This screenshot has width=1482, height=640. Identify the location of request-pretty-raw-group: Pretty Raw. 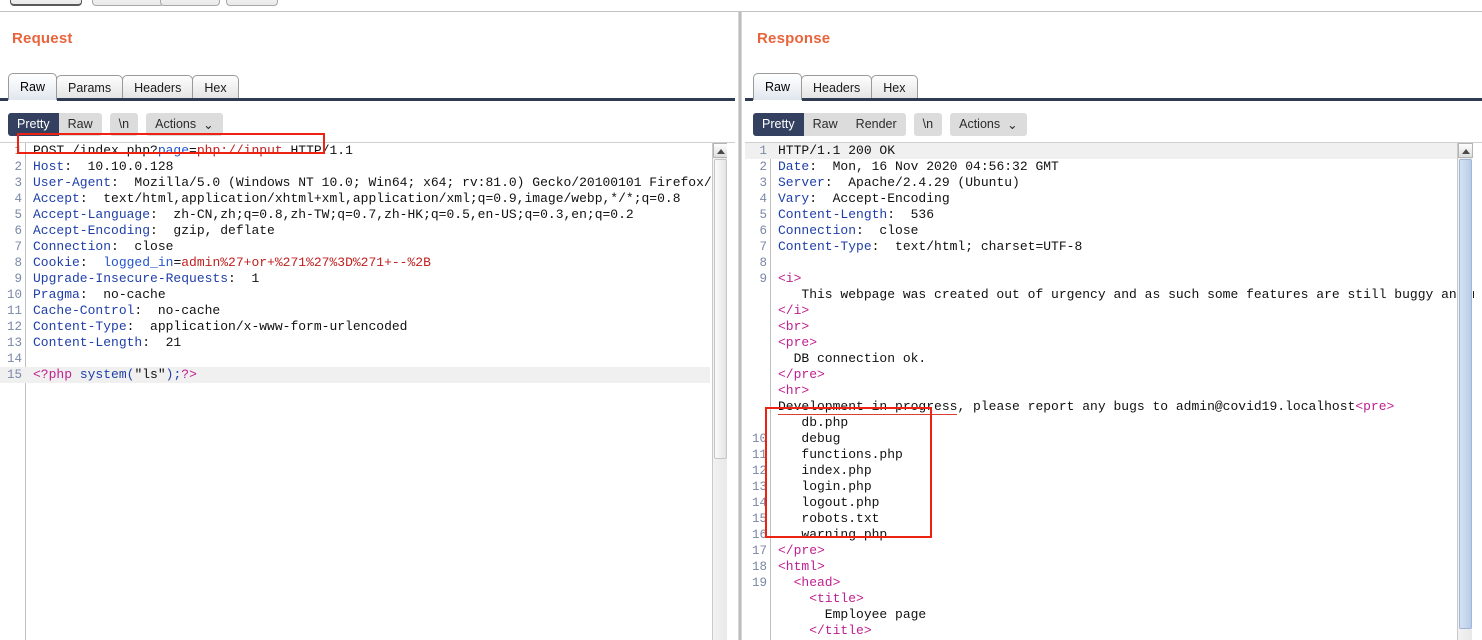
(55, 124).